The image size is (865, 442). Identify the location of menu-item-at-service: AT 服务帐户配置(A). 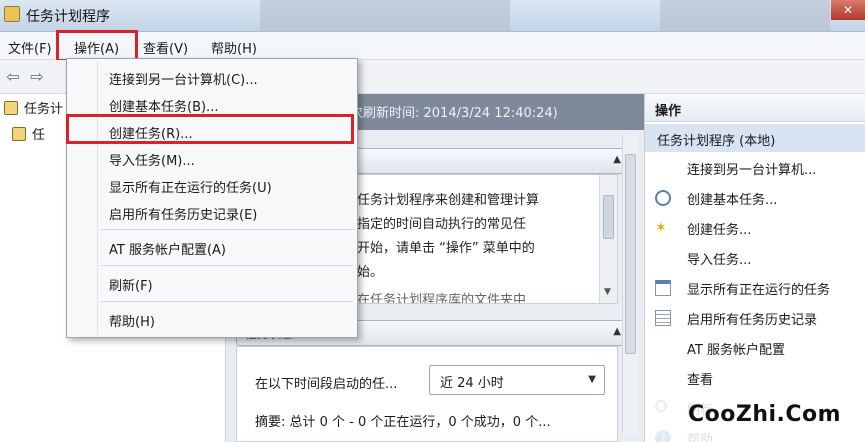
(167, 248).